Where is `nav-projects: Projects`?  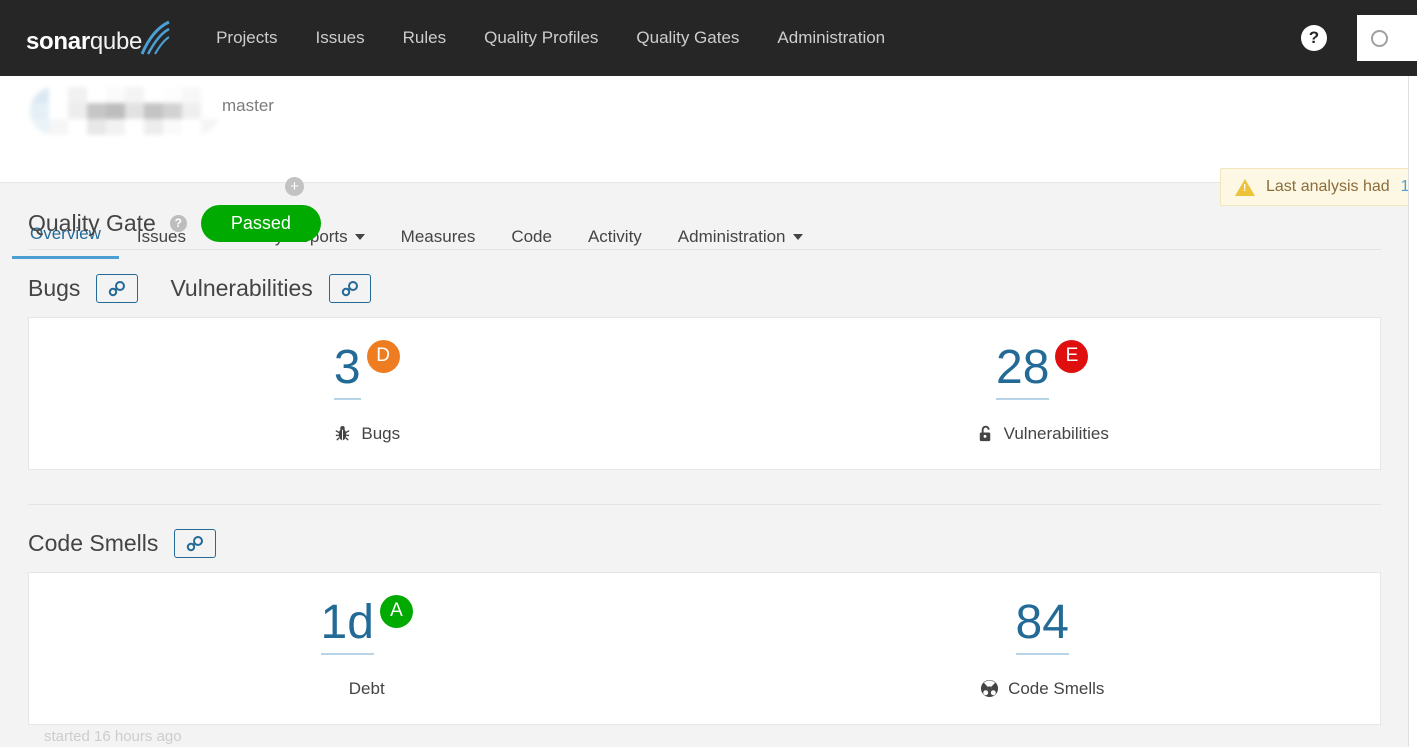 nav-projects: Projects is located at coordinates (246, 38).